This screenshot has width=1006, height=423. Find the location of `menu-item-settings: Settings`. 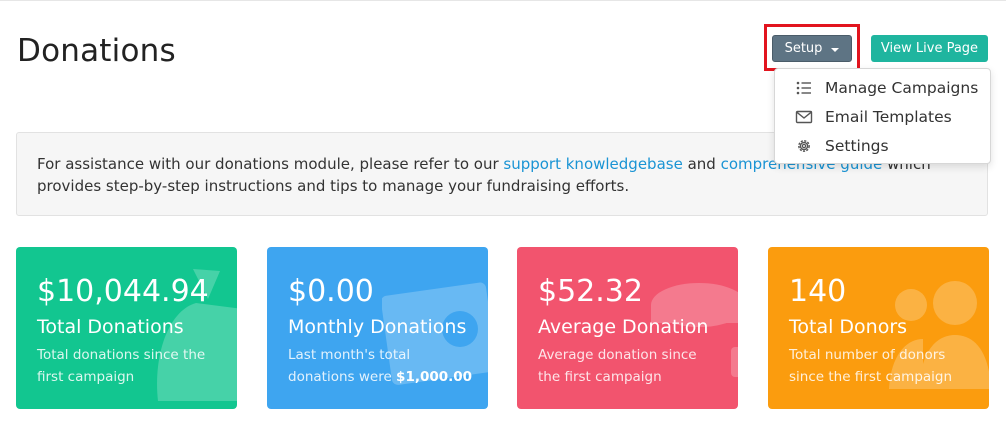

menu-item-settings: Settings is located at coordinates (882, 146).